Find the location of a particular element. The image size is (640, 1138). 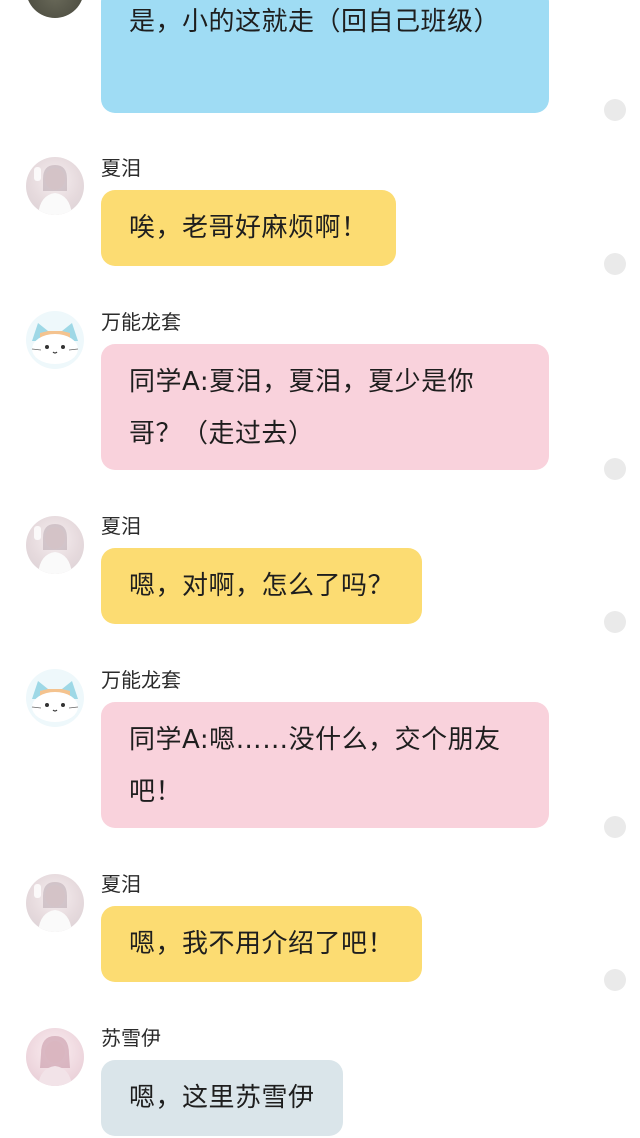

message-bubble: 嗯，对啊，怎么了吗？ is located at coordinates (262, 586).